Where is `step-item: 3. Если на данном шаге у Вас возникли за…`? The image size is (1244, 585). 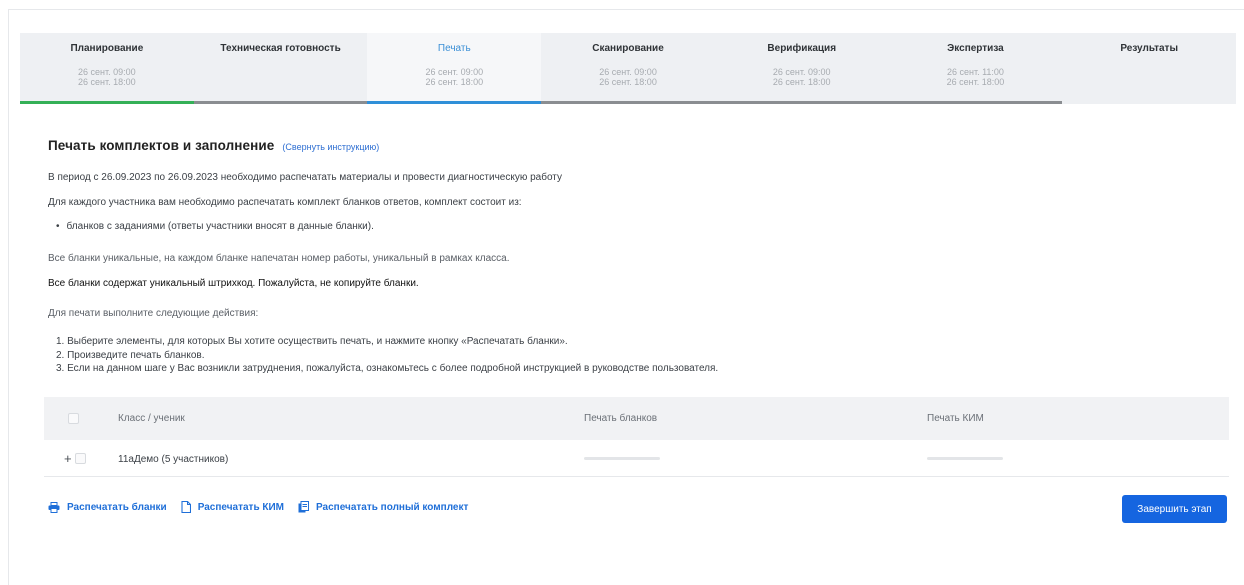 step-item: 3. Если на данном шаге у Вас возникли за… is located at coordinates (387, 368).